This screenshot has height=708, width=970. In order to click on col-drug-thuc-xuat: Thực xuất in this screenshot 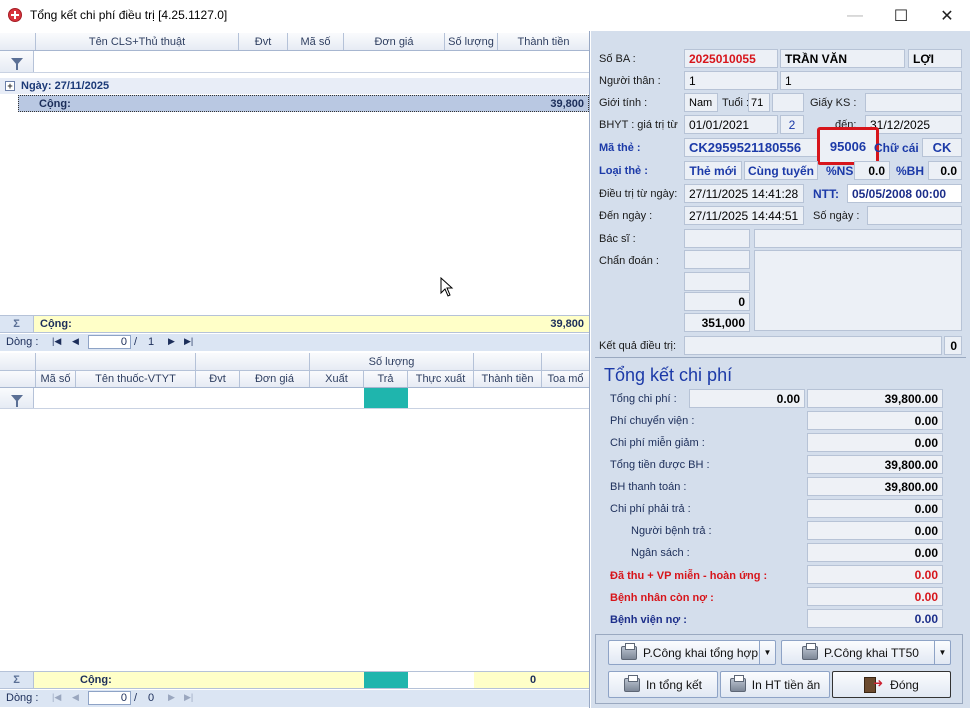, I will do `click(441, 379)`.